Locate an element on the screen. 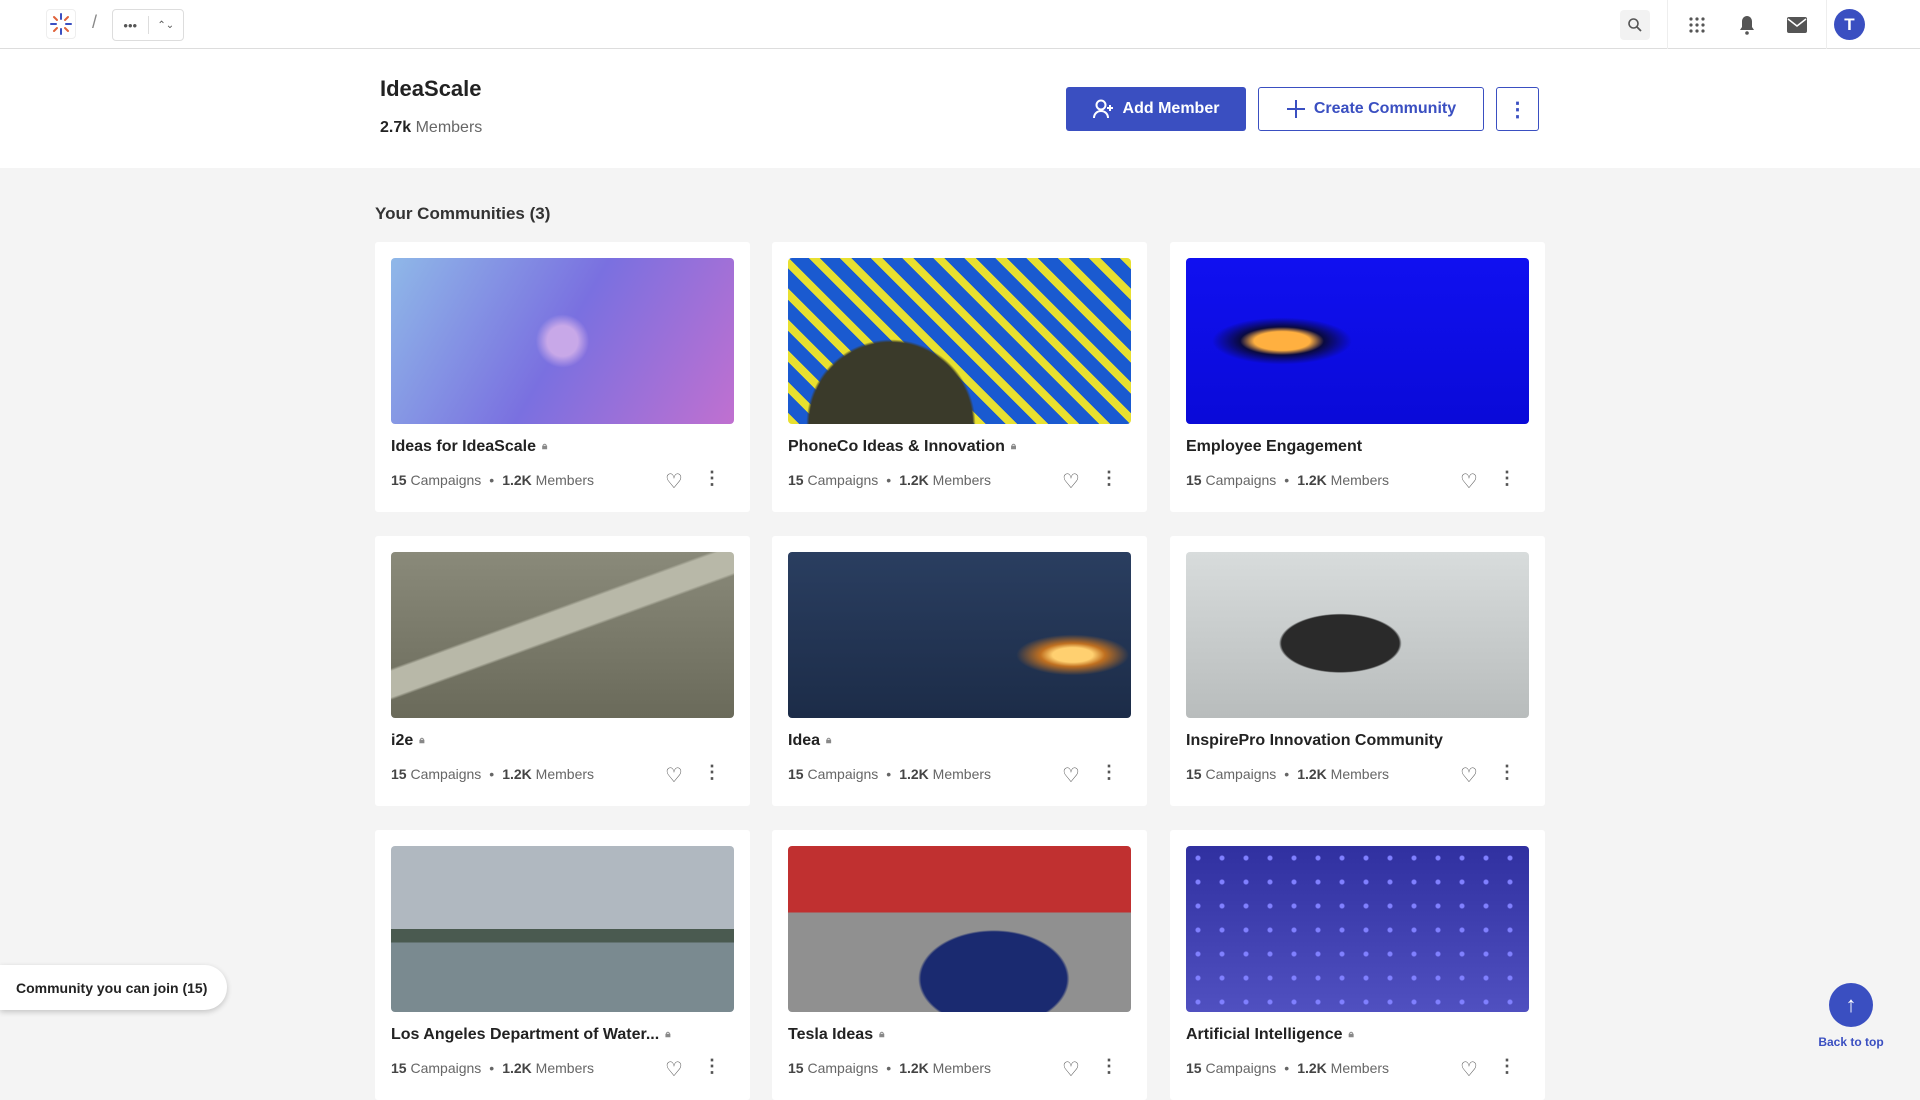 Image resolution: width=1920 pixels, height=1100 pixels. community-name: Artificial Intelligence 🔒︎ is located at coordinates (1270, 1035).